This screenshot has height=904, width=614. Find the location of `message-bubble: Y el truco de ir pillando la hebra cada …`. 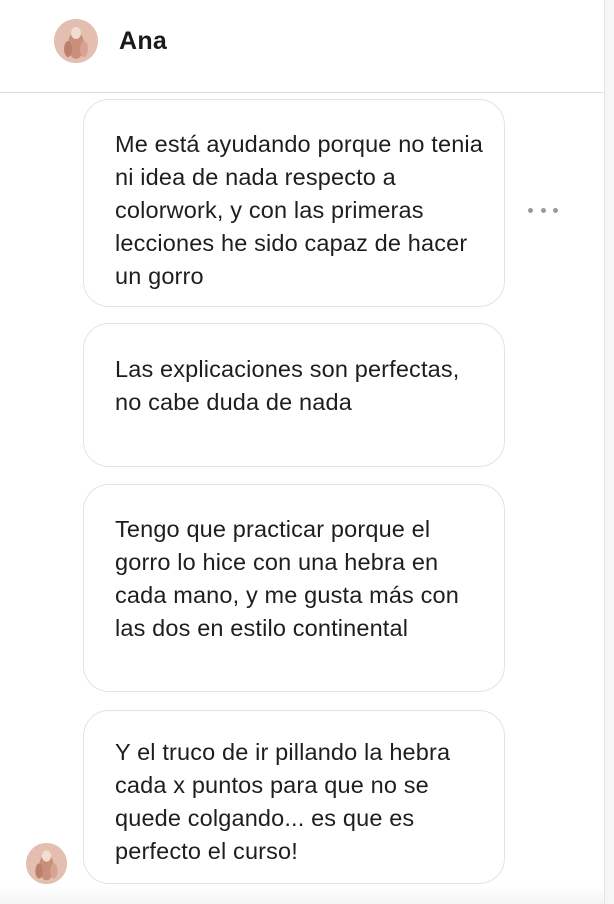

message-bubble: Y el truco de ir pillando la hebra cada … is located at coordinates (294, 797).